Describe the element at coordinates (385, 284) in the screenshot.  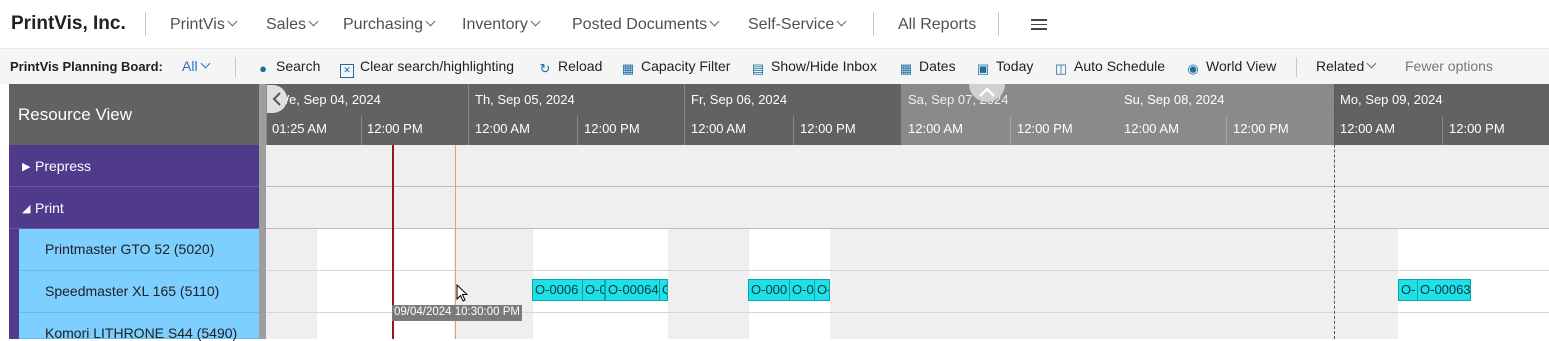
I see `working-time-block` at that location.